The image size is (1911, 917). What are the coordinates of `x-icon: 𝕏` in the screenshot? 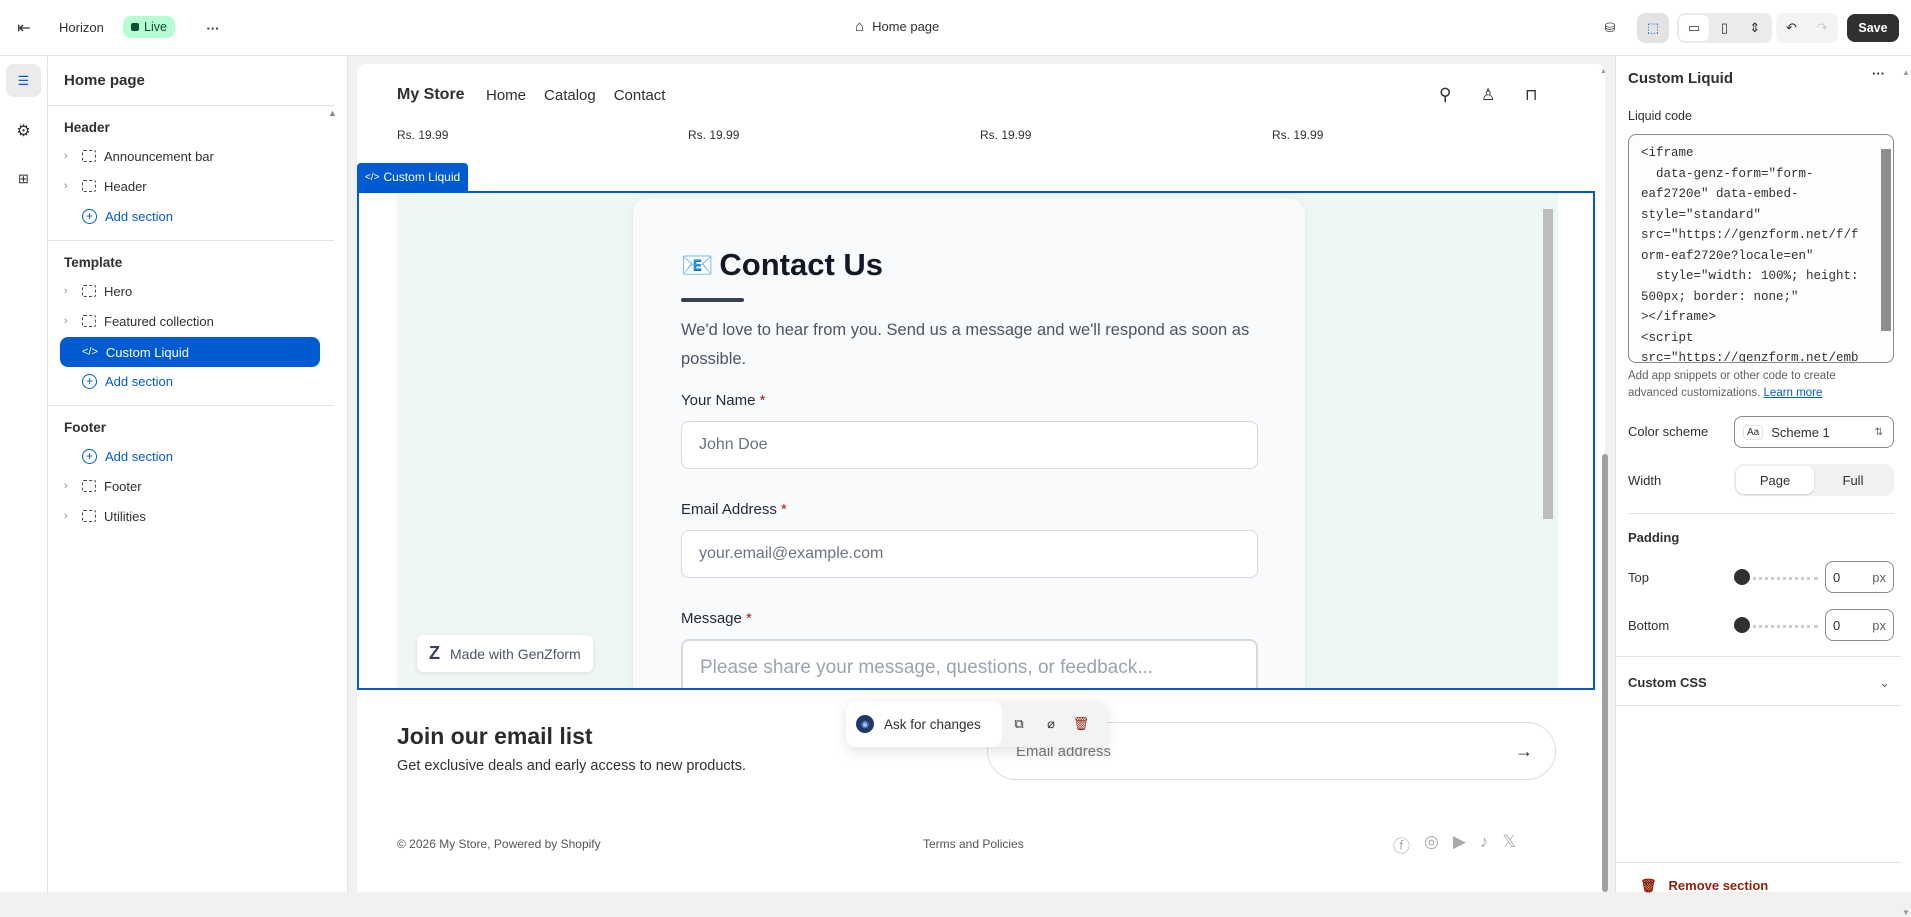 It's located at (1509, 844).